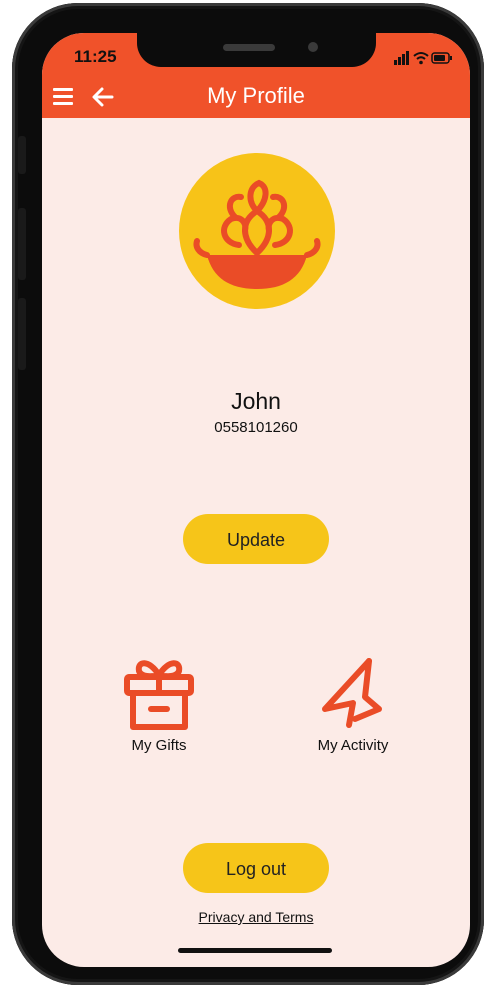 This screenshot has height=989, width=496. I want to click on gift-icon, so click(159, 695).